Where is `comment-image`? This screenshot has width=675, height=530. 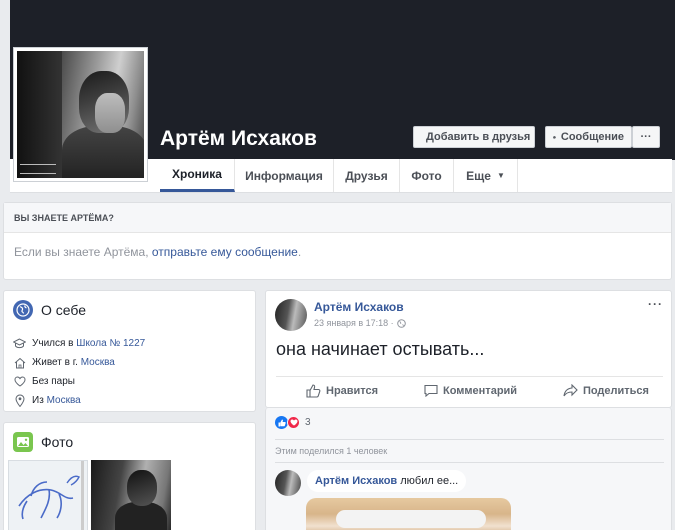 comment-image is located at coordinates (408, 514).